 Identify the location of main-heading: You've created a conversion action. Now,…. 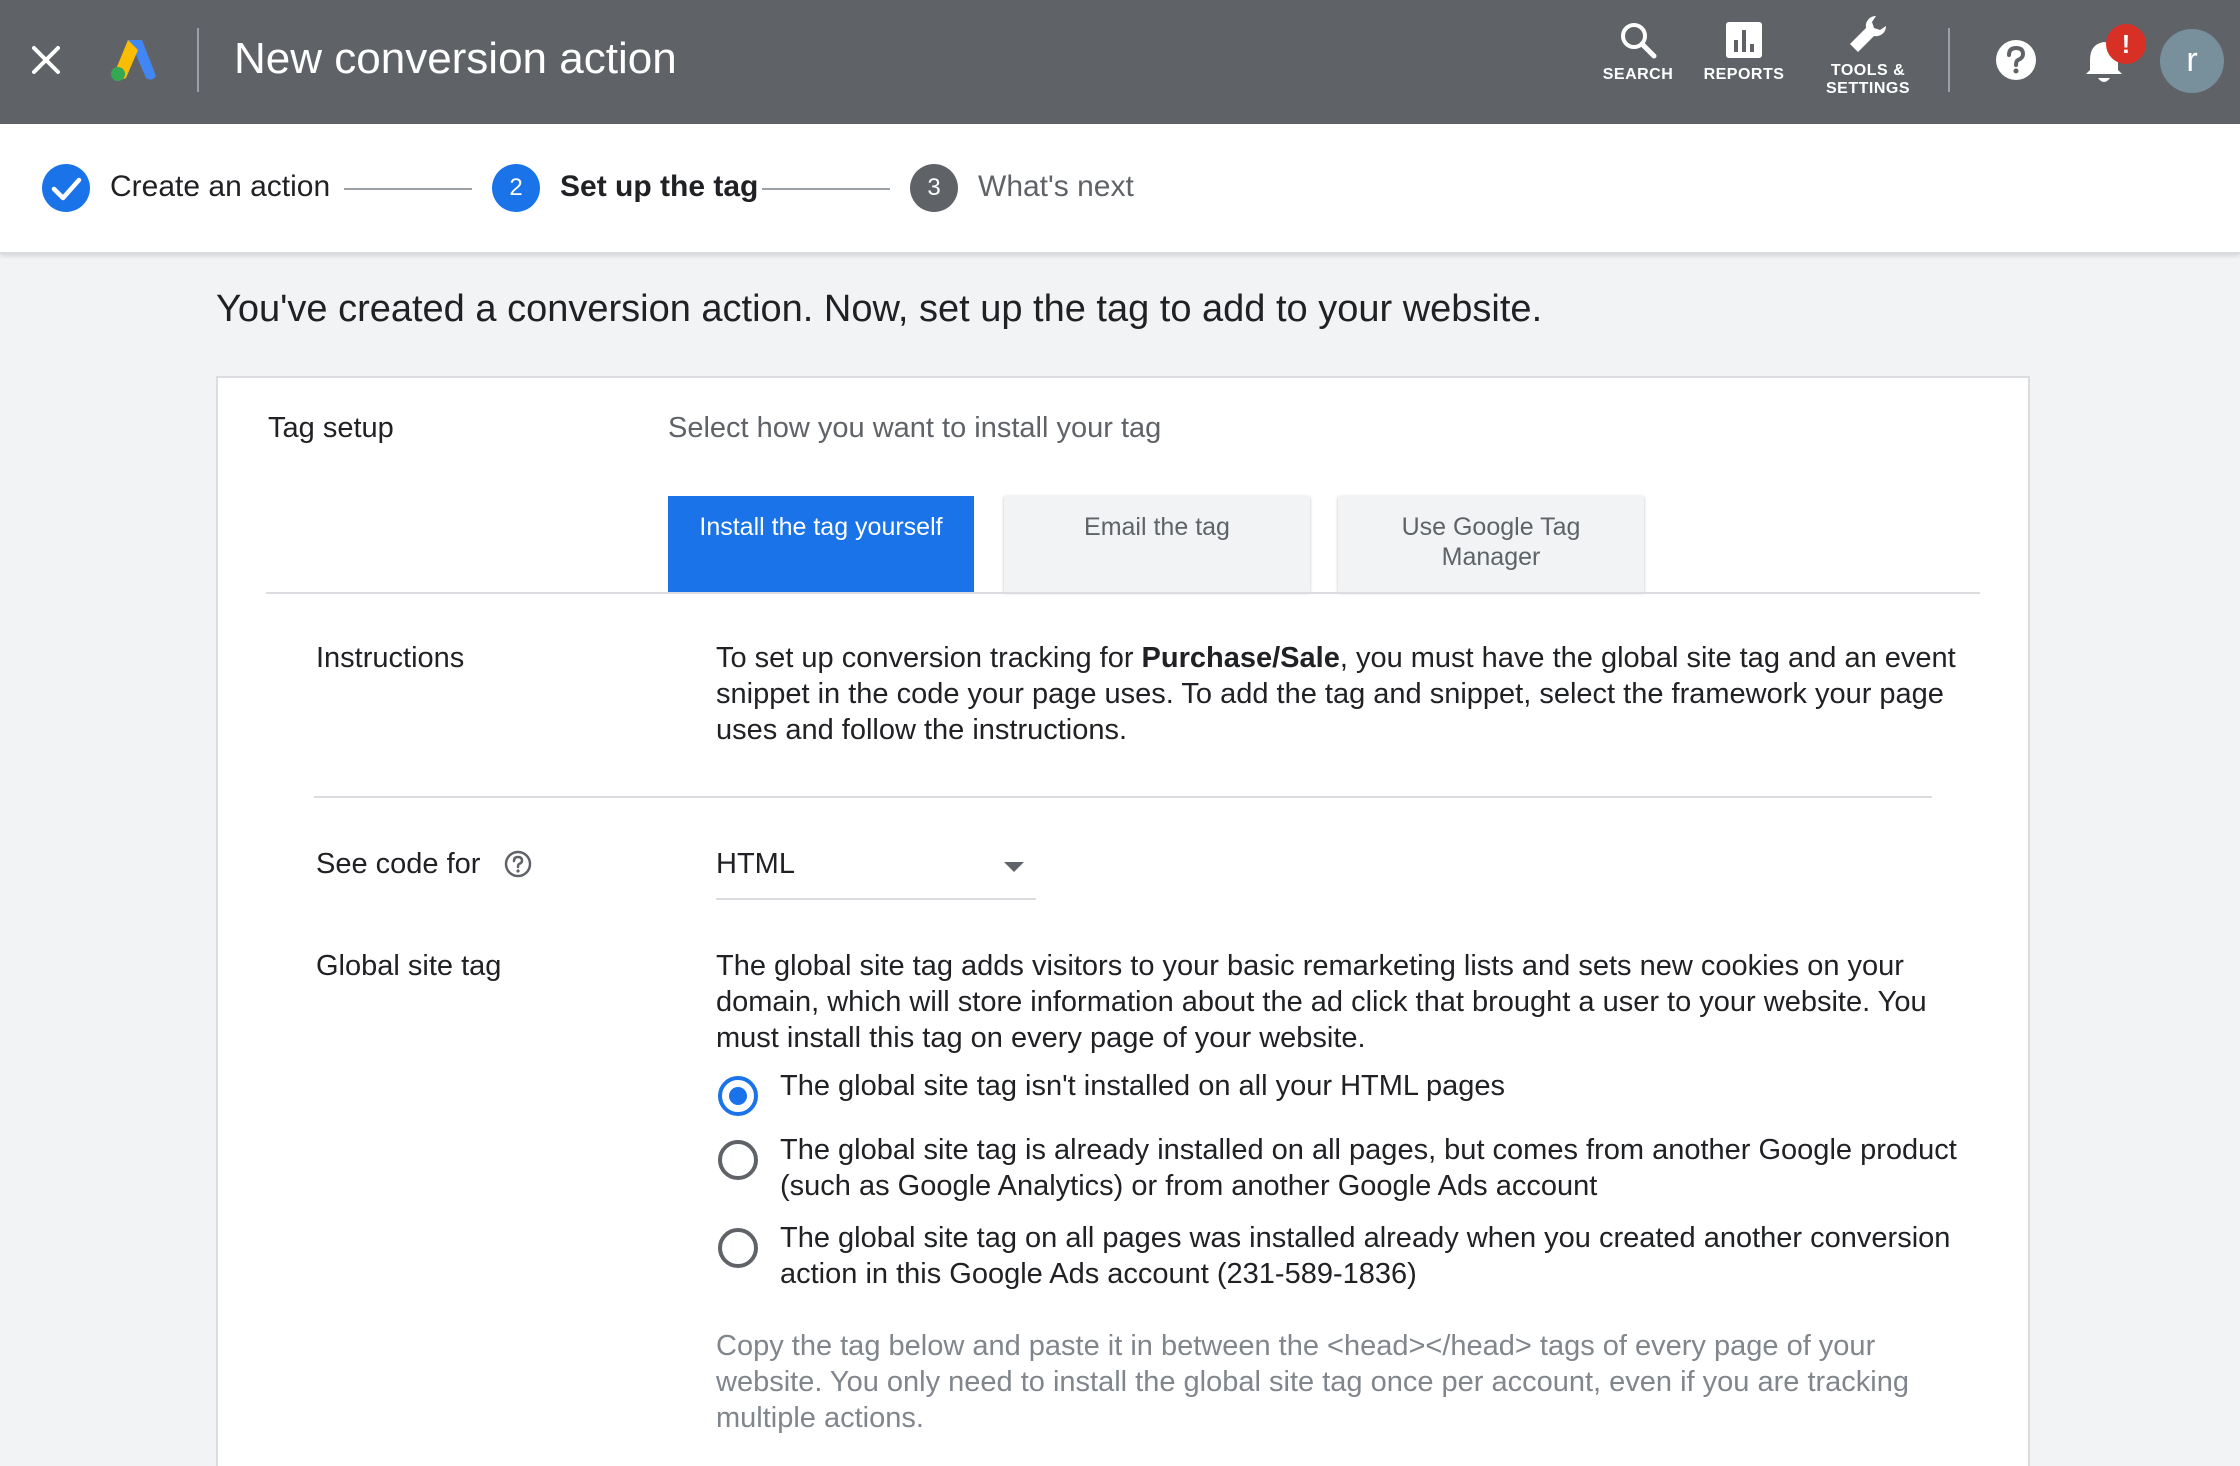
(879, 309).